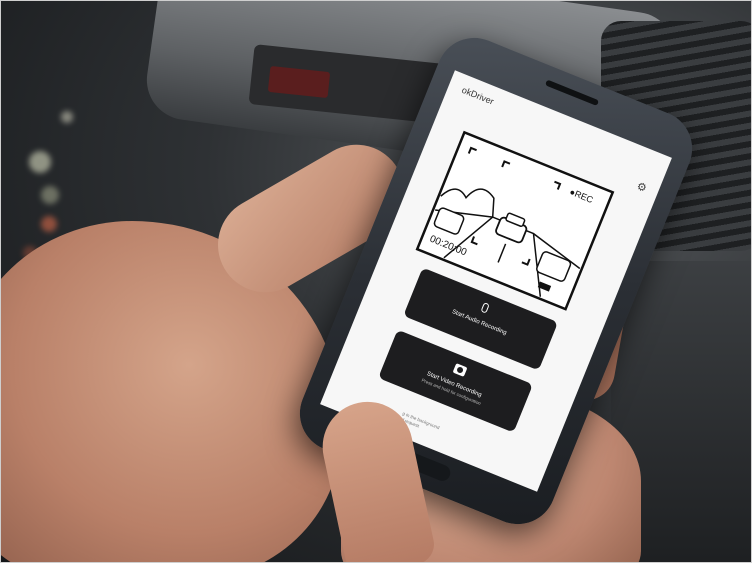 This screenshot has width=752, height=563. Describe the element at coordinates (572, 93) in the screenshot. I see `phone-speaker` at that location.